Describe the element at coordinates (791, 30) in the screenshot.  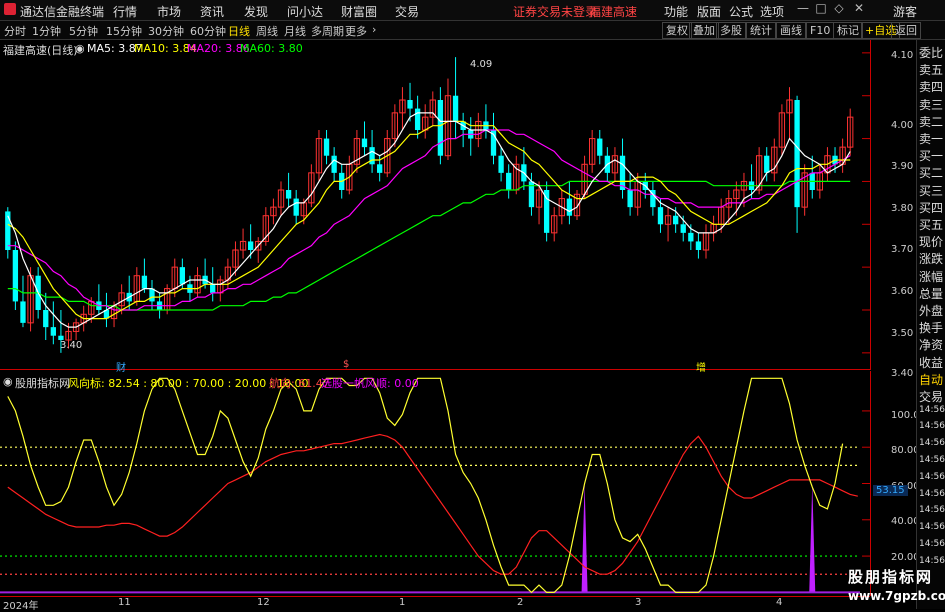
I see `btn-huaxian: 画线` at that location.